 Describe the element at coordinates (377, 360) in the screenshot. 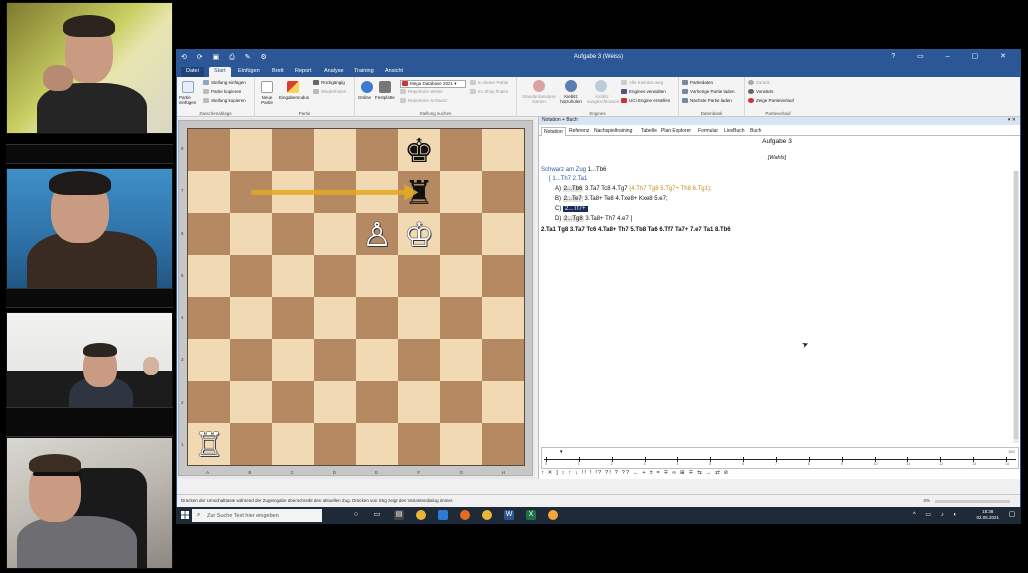

I see `square-e3` at that location.